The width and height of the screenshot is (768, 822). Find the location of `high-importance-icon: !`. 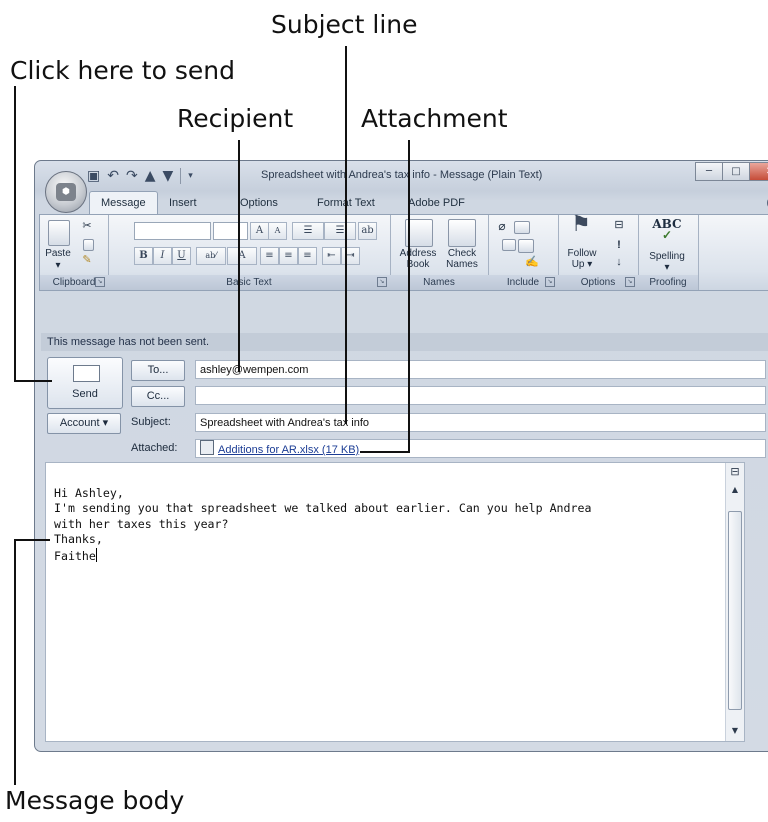

high-importance-icon: ! is located at coordinates (619, 245).